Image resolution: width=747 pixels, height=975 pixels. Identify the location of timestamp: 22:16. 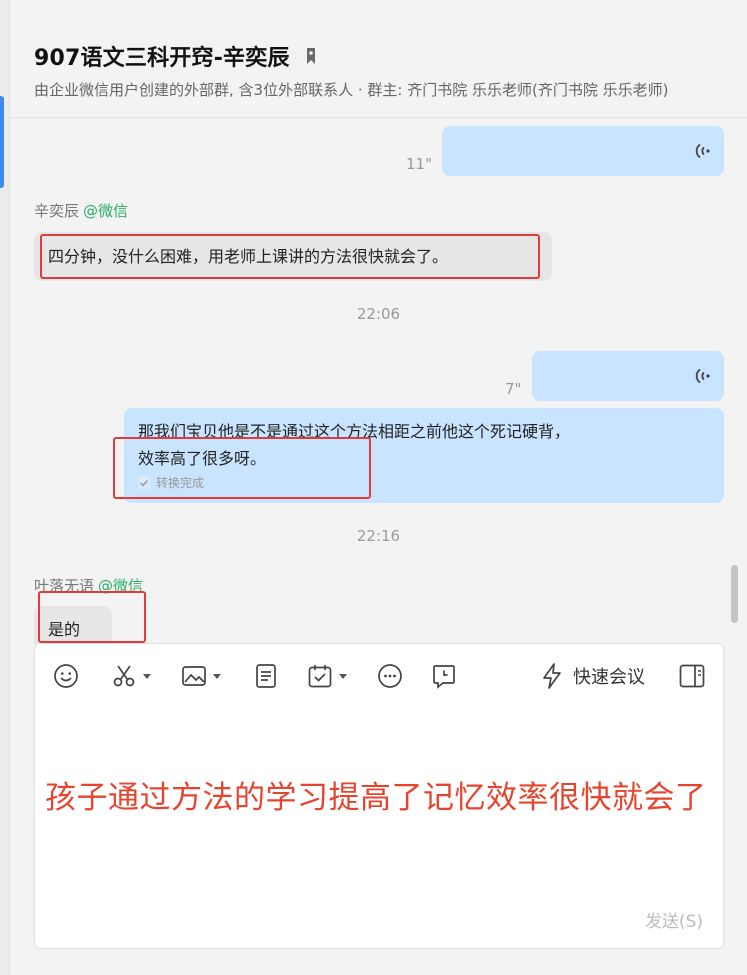
(378, 536).